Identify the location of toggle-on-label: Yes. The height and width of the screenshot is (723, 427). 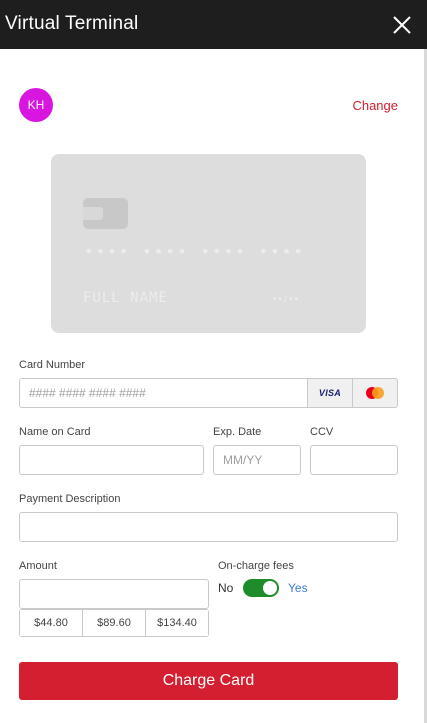
(298, 588).